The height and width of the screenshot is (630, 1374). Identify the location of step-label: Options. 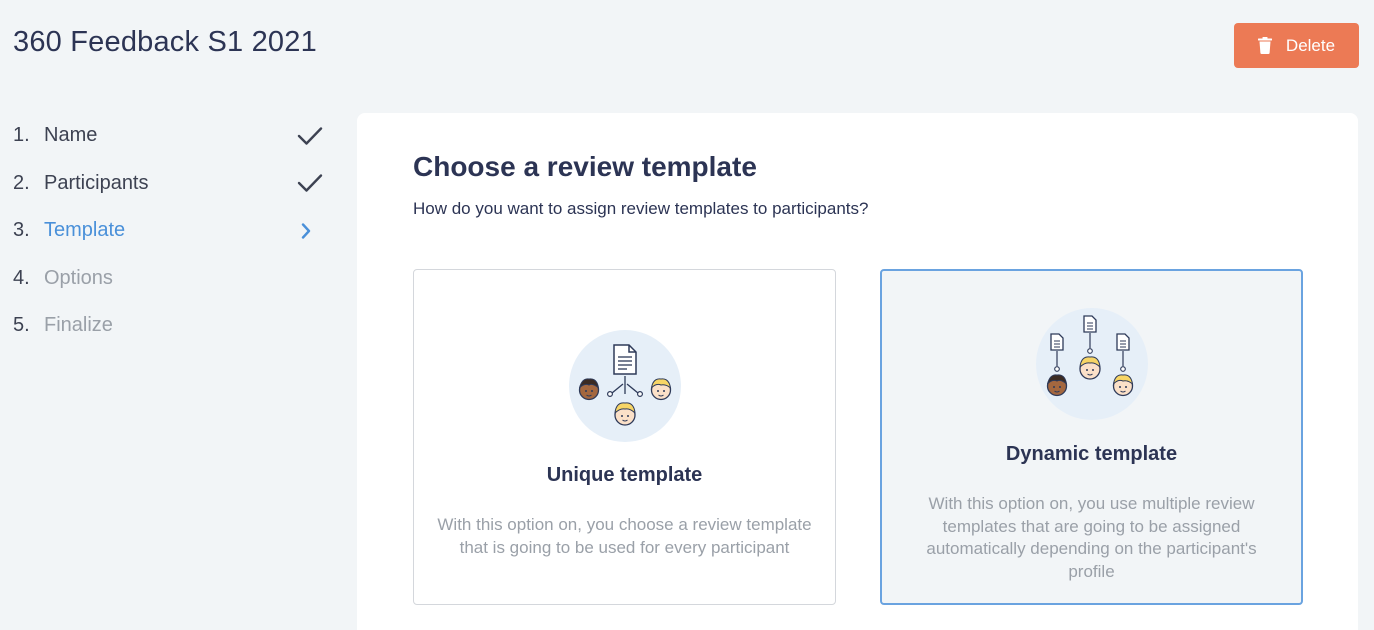
(78, 277).